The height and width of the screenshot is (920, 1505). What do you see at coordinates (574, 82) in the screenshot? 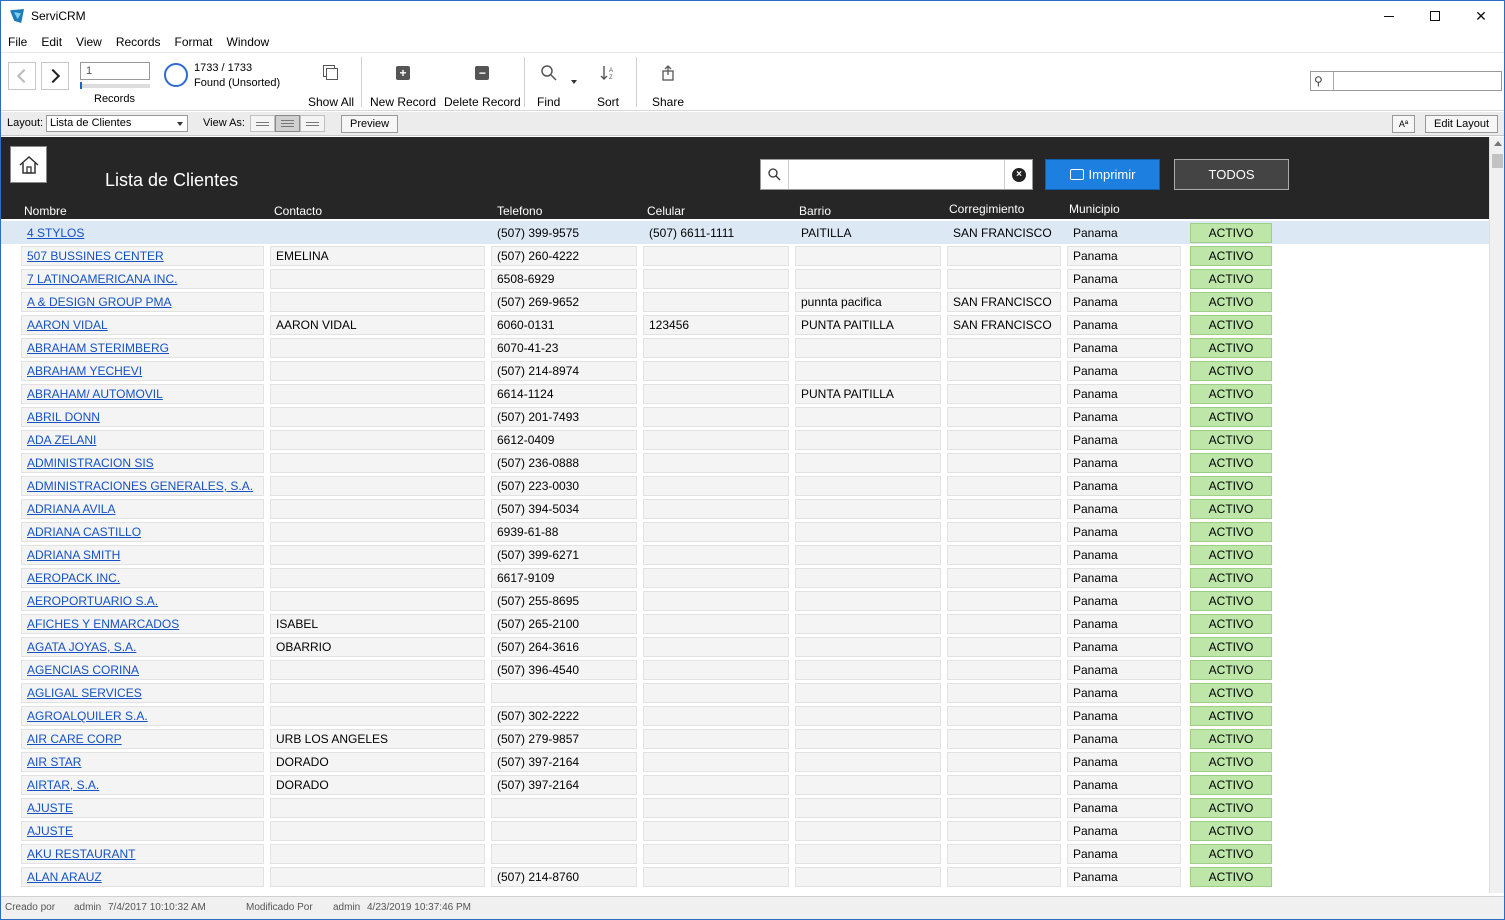
I see `find-dropdown-caret-icon` at bounding box center [574, 82].